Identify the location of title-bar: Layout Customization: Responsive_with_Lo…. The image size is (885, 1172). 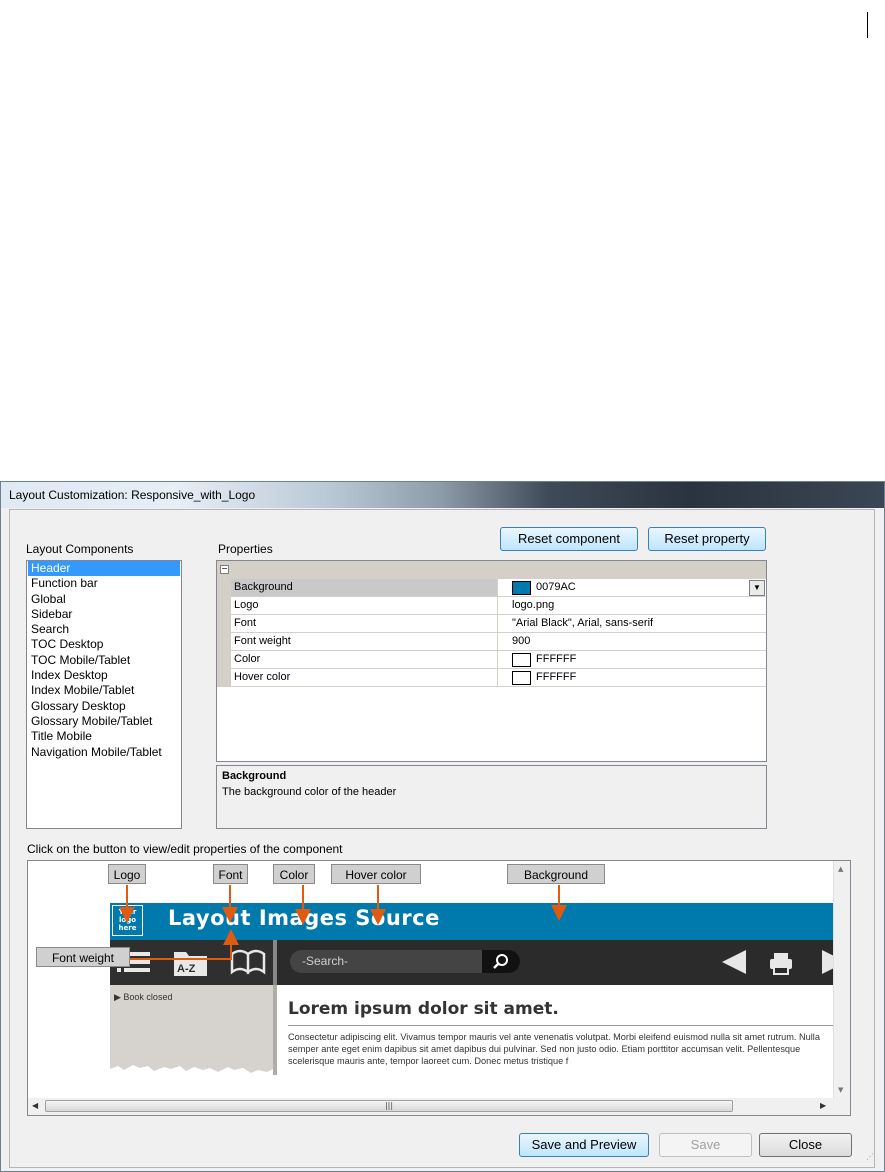
(442, 495).